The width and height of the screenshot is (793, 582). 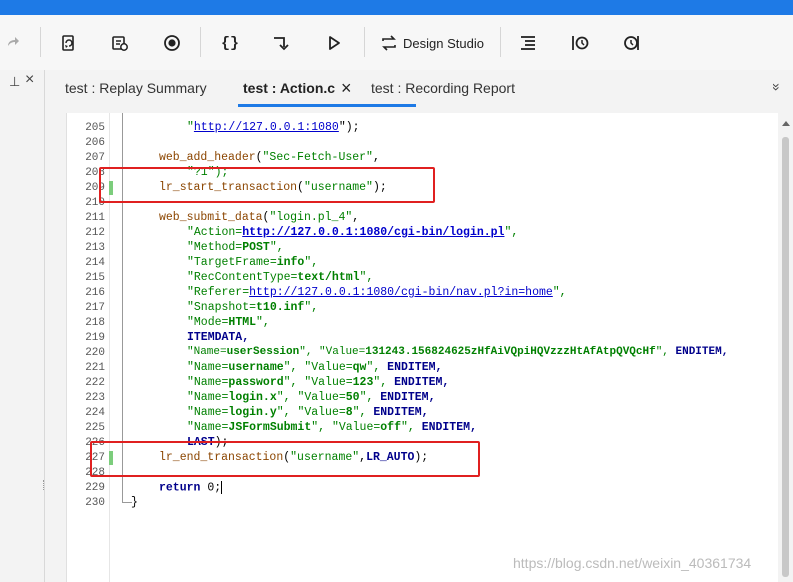 I want to click on toolbar: {} Design Studio, so click(x=396, y=42).